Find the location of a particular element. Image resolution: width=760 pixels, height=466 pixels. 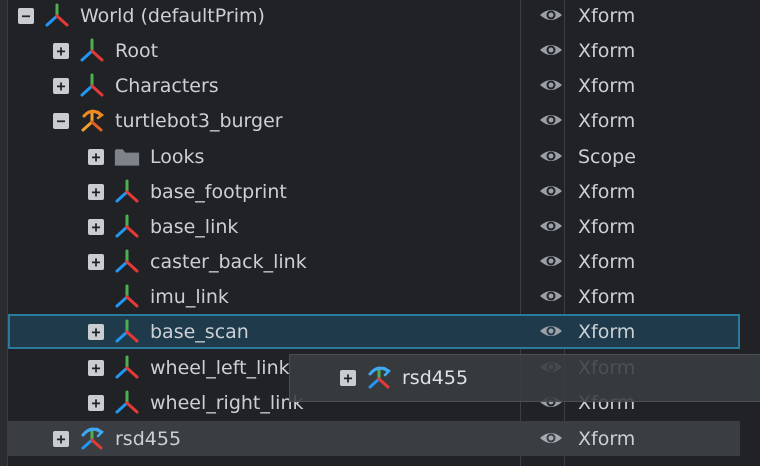

tree-row-hovered: + rsd455 Xform is located at coordinates (374, 438).